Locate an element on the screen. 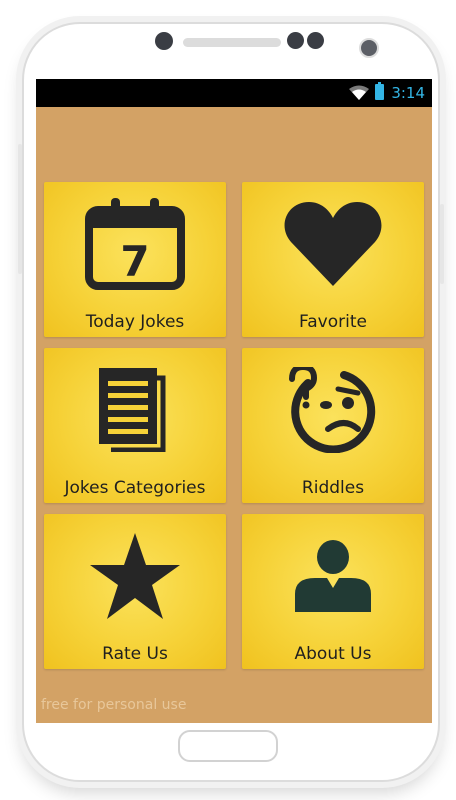 Image resolution: width=456 pixels, height=800 pixels. about-us-tile: About Us is located at coordinates (333, 591).